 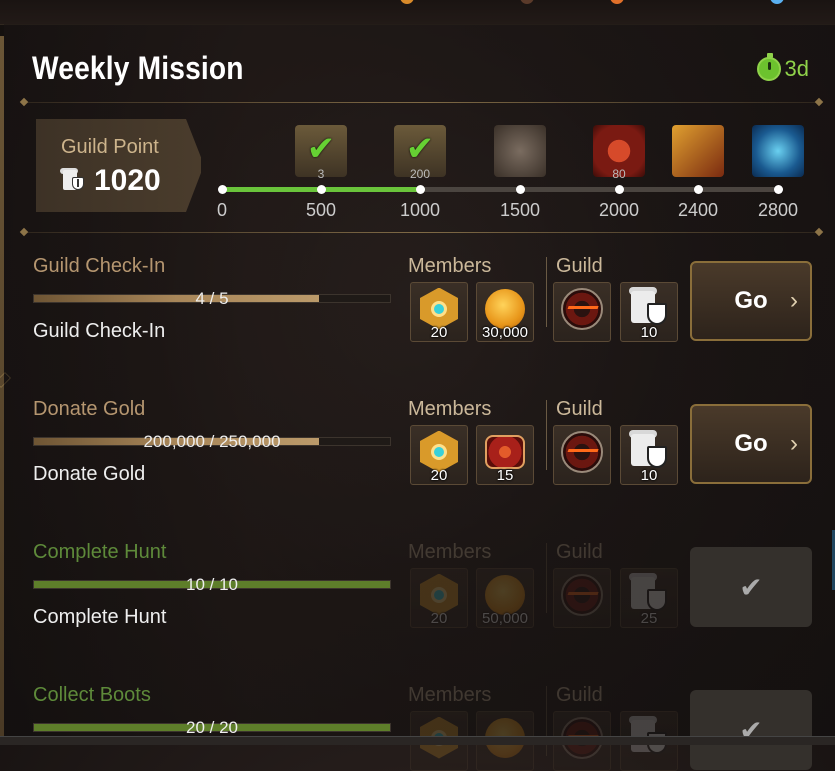 What do you see at coordinates (778, 210) in the screenshot?
I see `milestone-label: 2800` at bounding box center [778, 210].